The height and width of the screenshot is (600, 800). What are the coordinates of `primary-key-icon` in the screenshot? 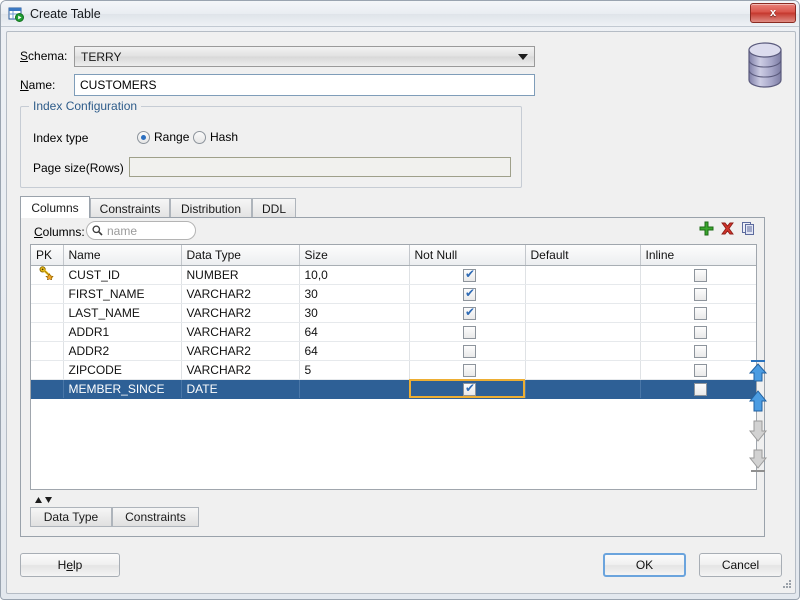 It's located at (47, 275).